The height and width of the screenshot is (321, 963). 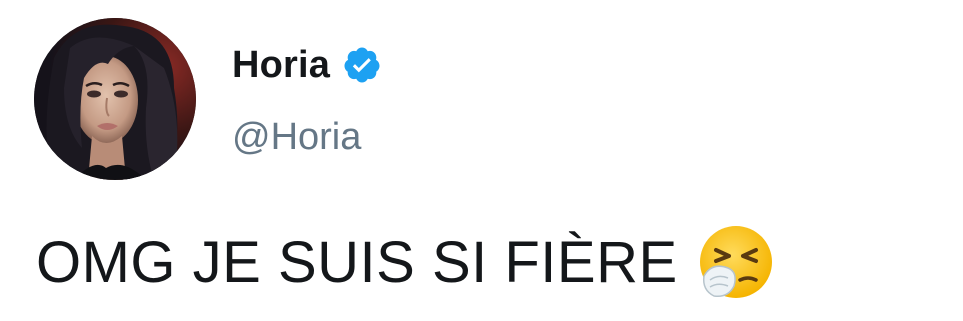 What do you see at coordinates (736, 262) in the screenshot?
I see `sneezing-face-emoji-icon` at bounding box center [736, 262].